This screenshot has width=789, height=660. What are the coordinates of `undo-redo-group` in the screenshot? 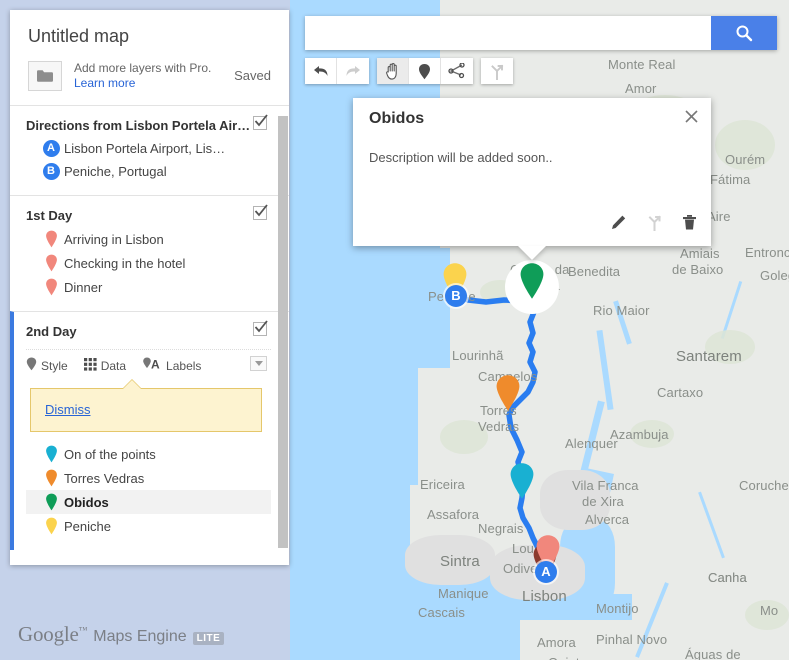 It's located at (337, 71).